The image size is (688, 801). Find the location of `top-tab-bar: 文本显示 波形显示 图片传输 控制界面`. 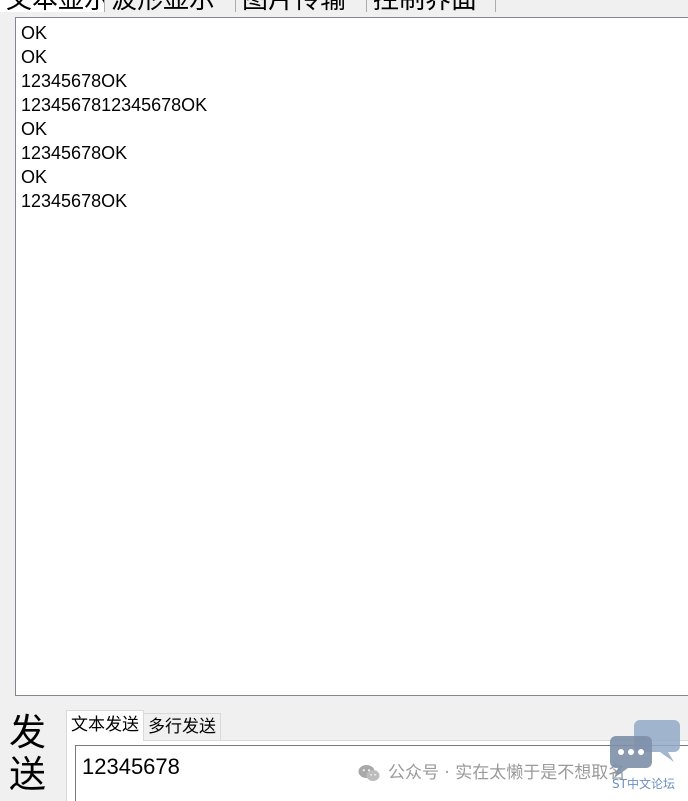

top-tab-bar: 文本显示 波形显示 图片传输 控制界面 is located at coordinates (248, 6).